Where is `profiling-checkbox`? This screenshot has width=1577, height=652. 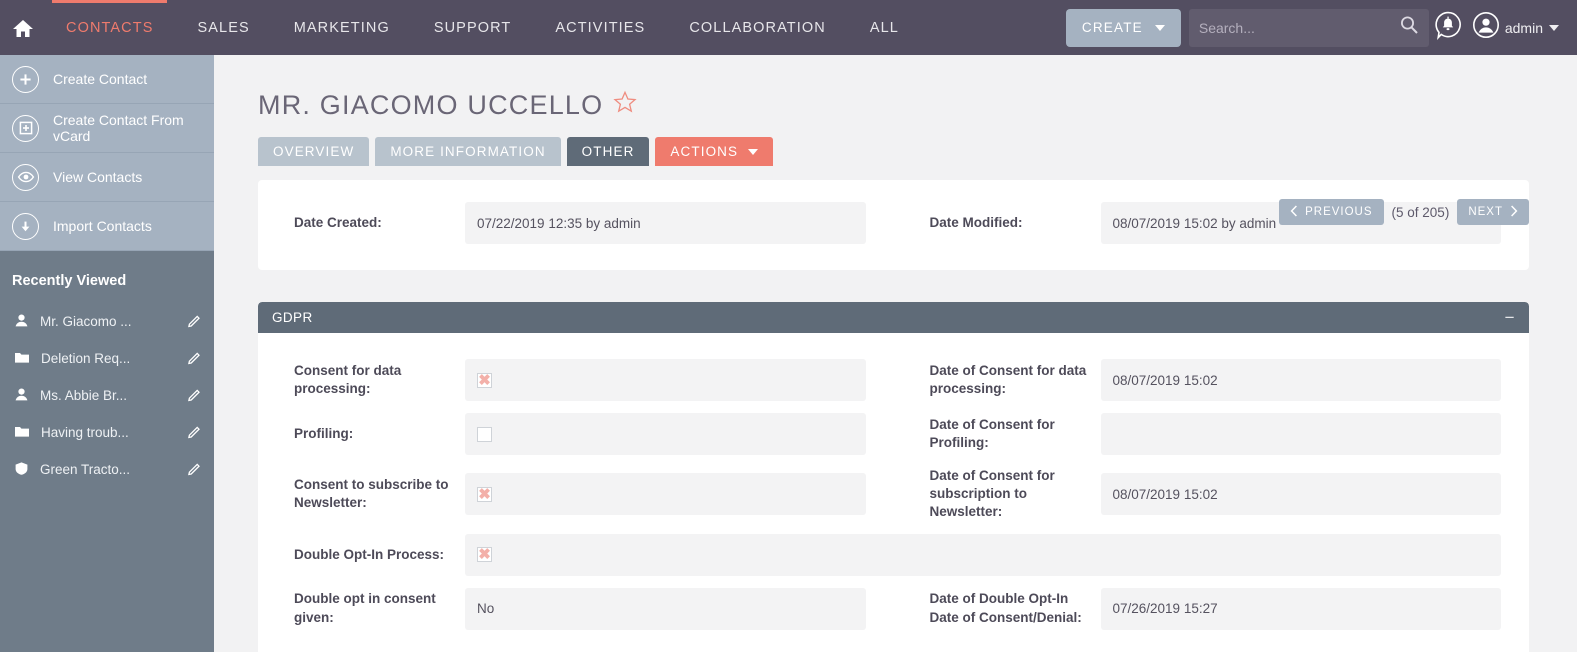
profiling-checkbox is located at coordinates (484, 434).